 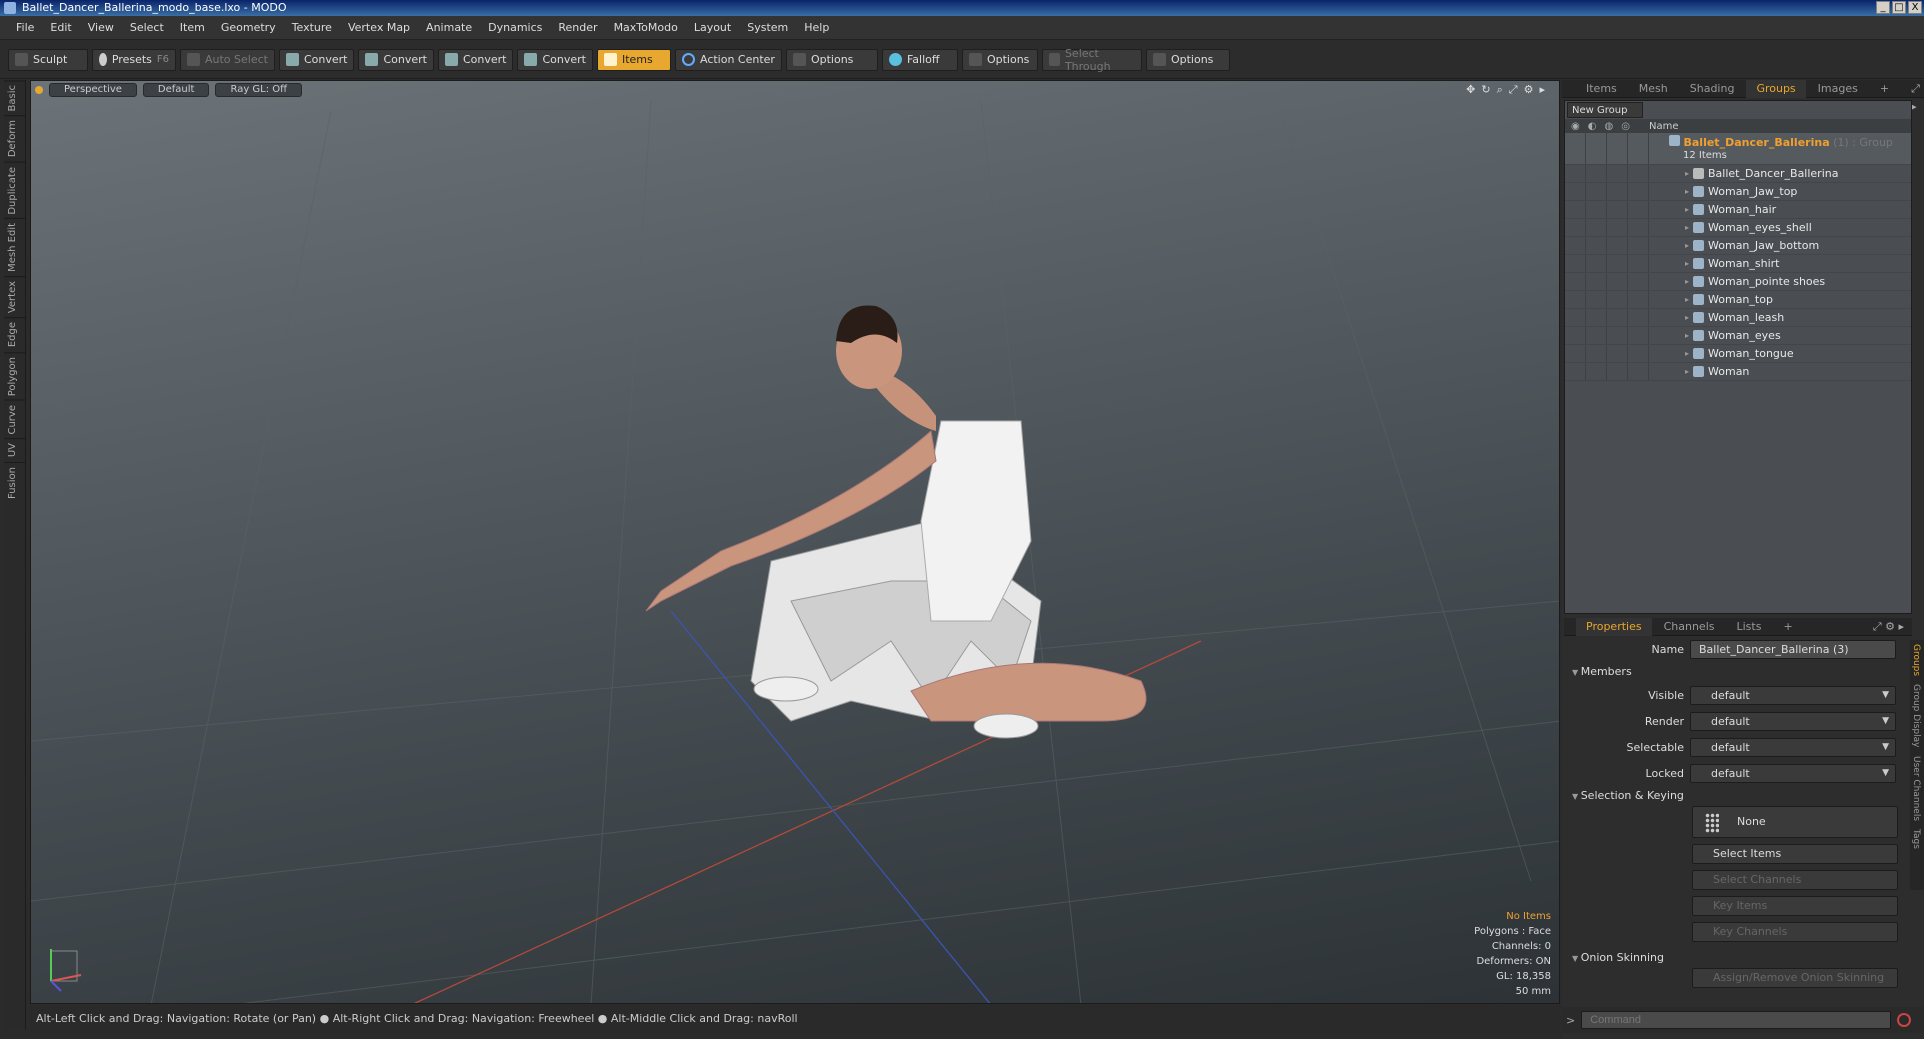 What do you see at coordinates (396, 59) in the screenshot?
I see `convert-button-2: Convert` at bounding box center [396, 59].